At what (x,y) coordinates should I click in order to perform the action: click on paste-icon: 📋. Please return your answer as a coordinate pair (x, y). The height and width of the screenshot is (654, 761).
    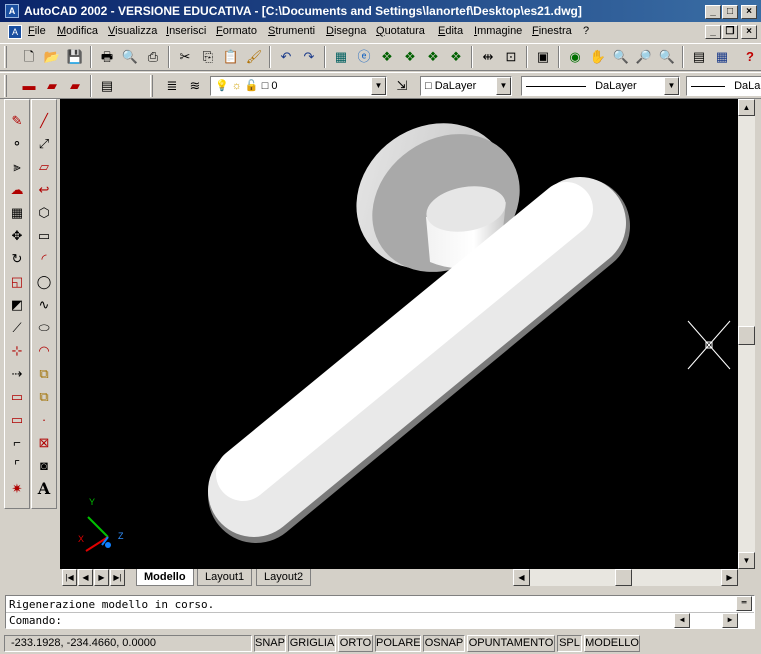
    Looking at the image, I should click on (231, 57).